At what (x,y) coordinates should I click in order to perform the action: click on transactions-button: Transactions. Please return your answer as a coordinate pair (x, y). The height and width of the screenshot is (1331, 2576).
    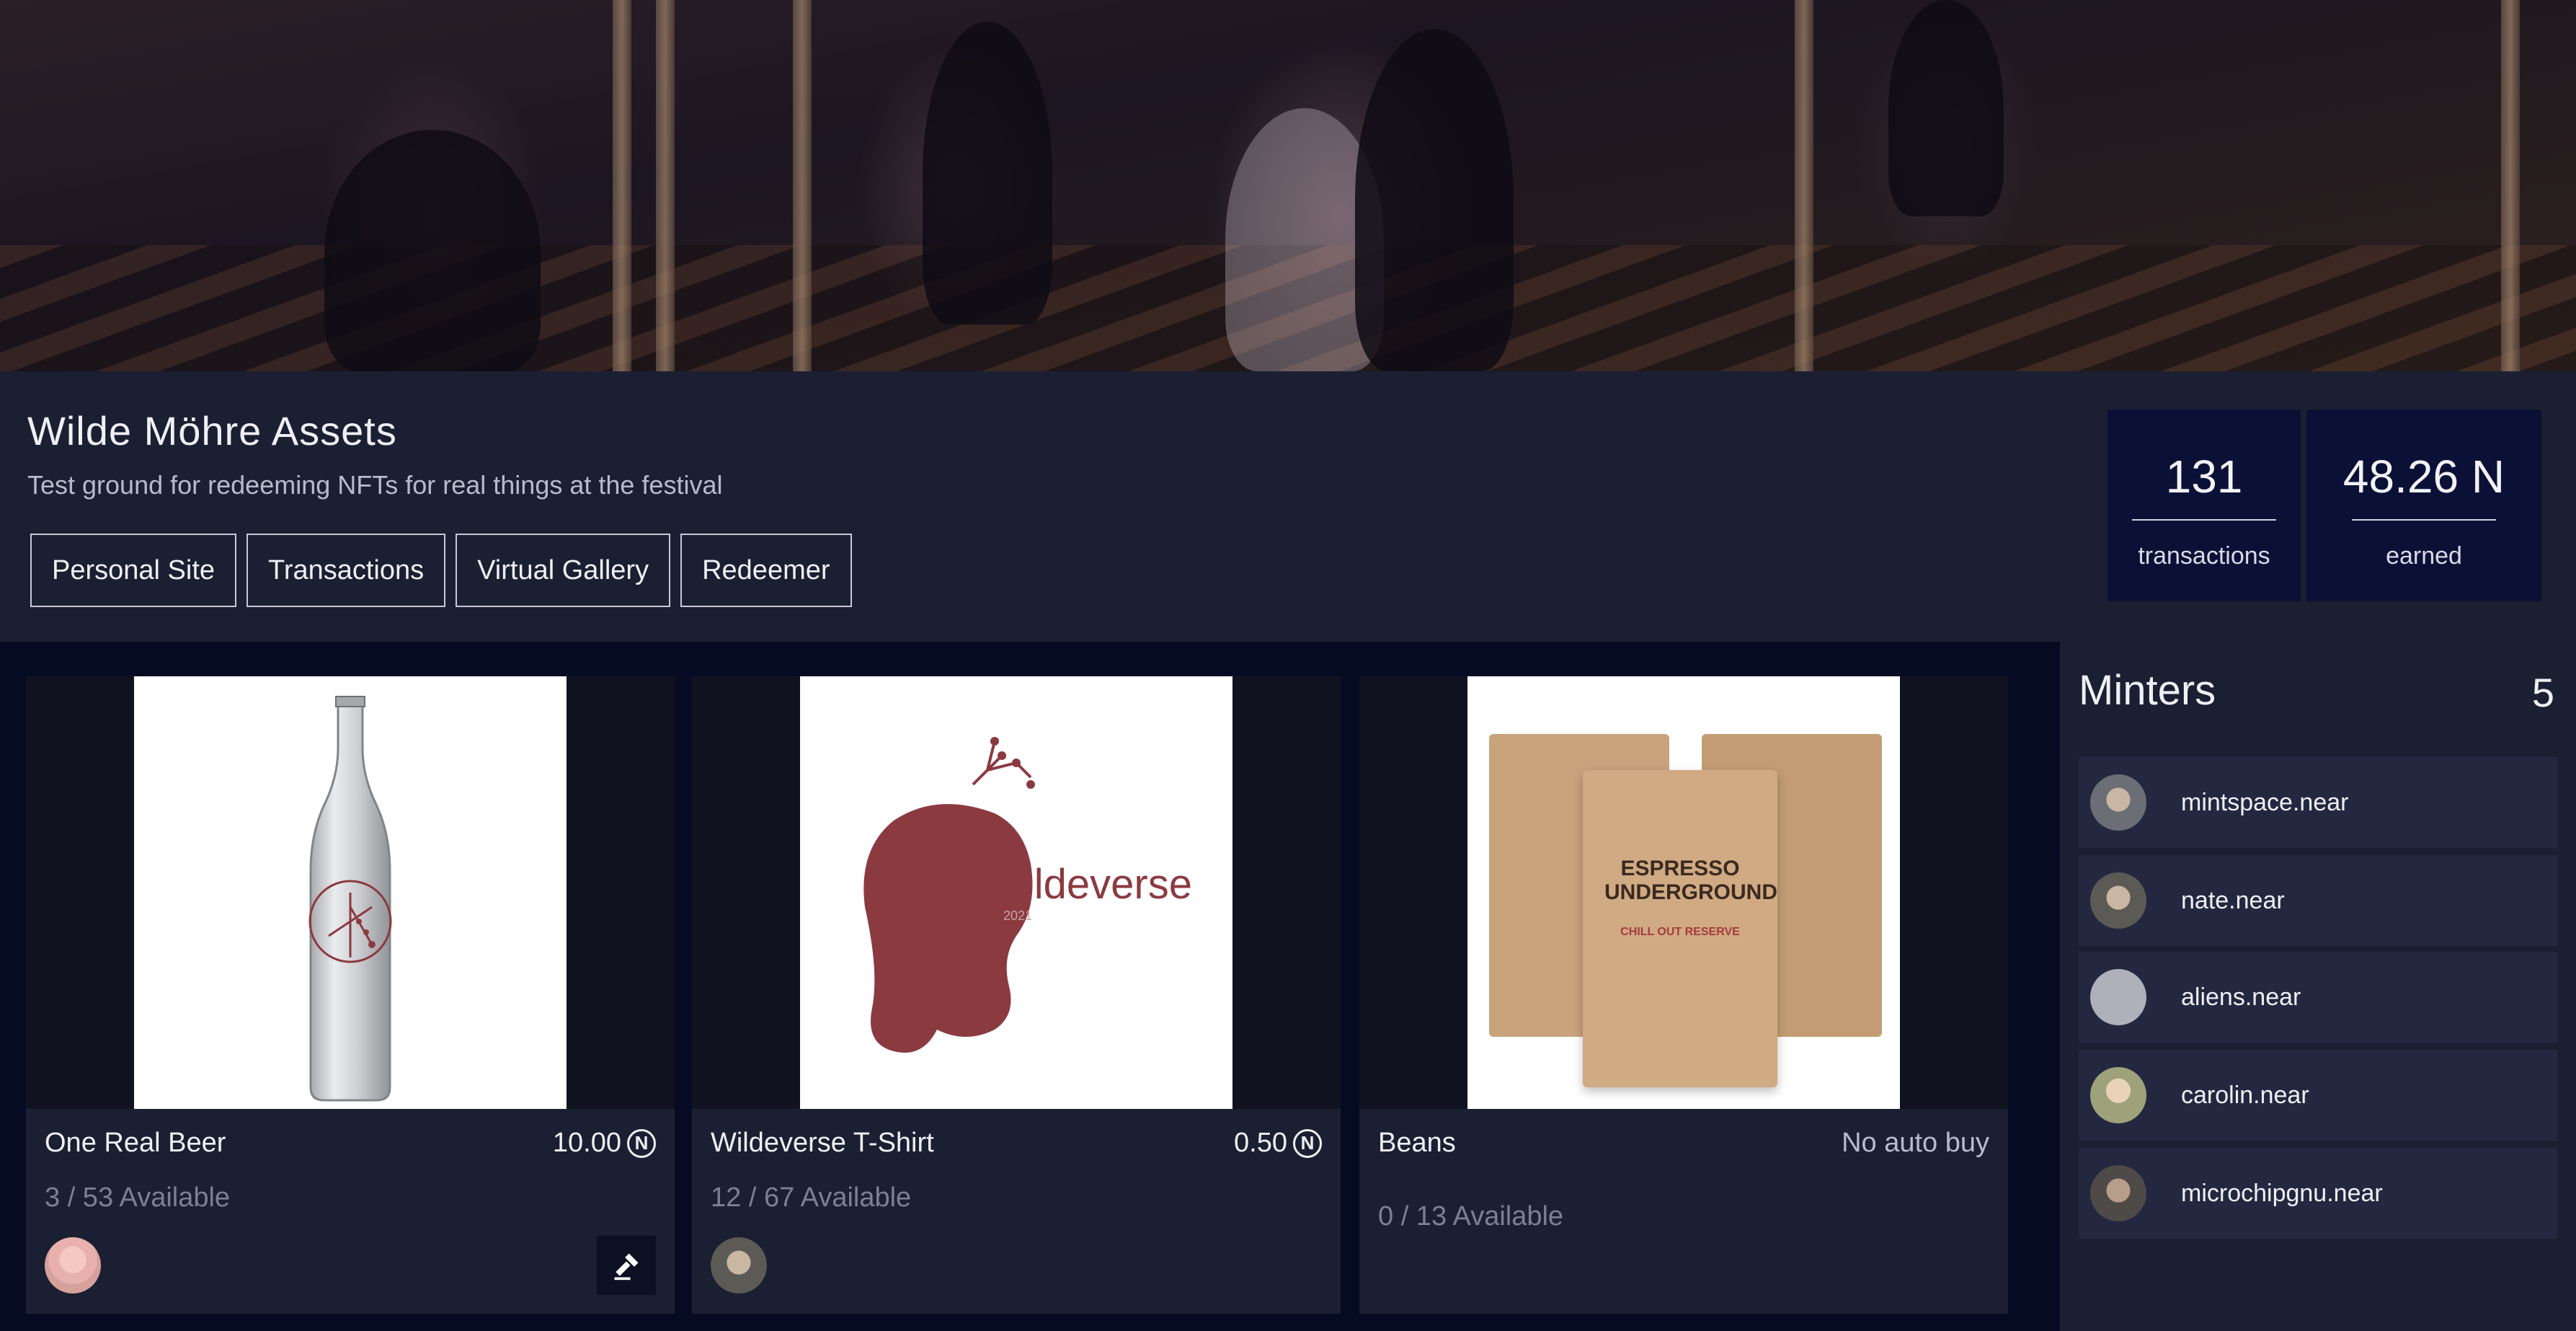
    Looking at the image, I should click on (346, 570).